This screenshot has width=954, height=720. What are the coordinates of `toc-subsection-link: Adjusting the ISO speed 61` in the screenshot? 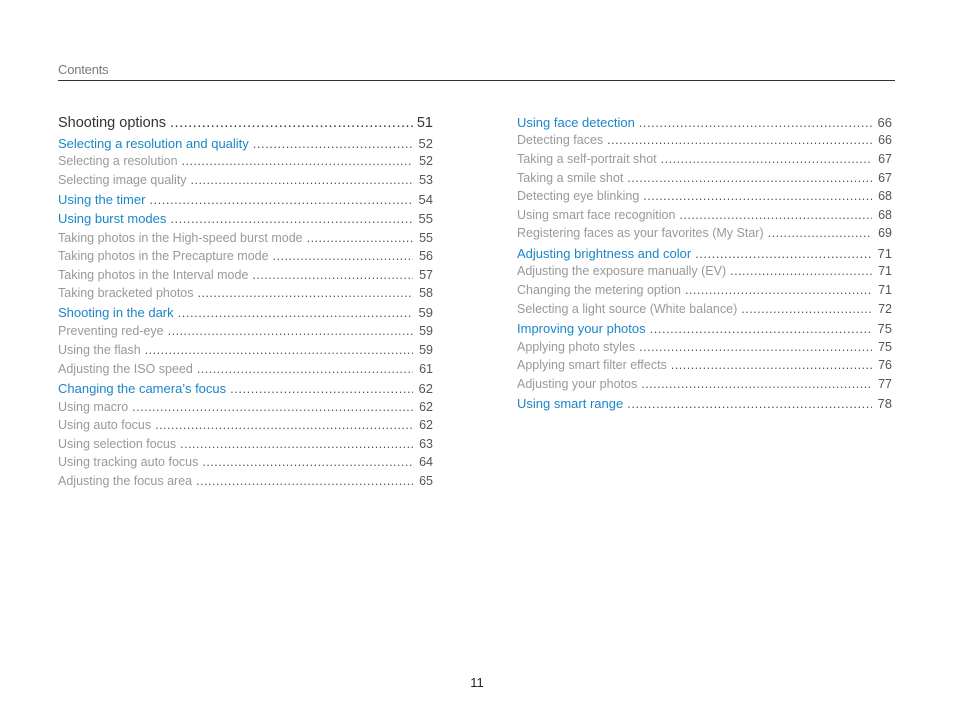 It's located at (245, 369).